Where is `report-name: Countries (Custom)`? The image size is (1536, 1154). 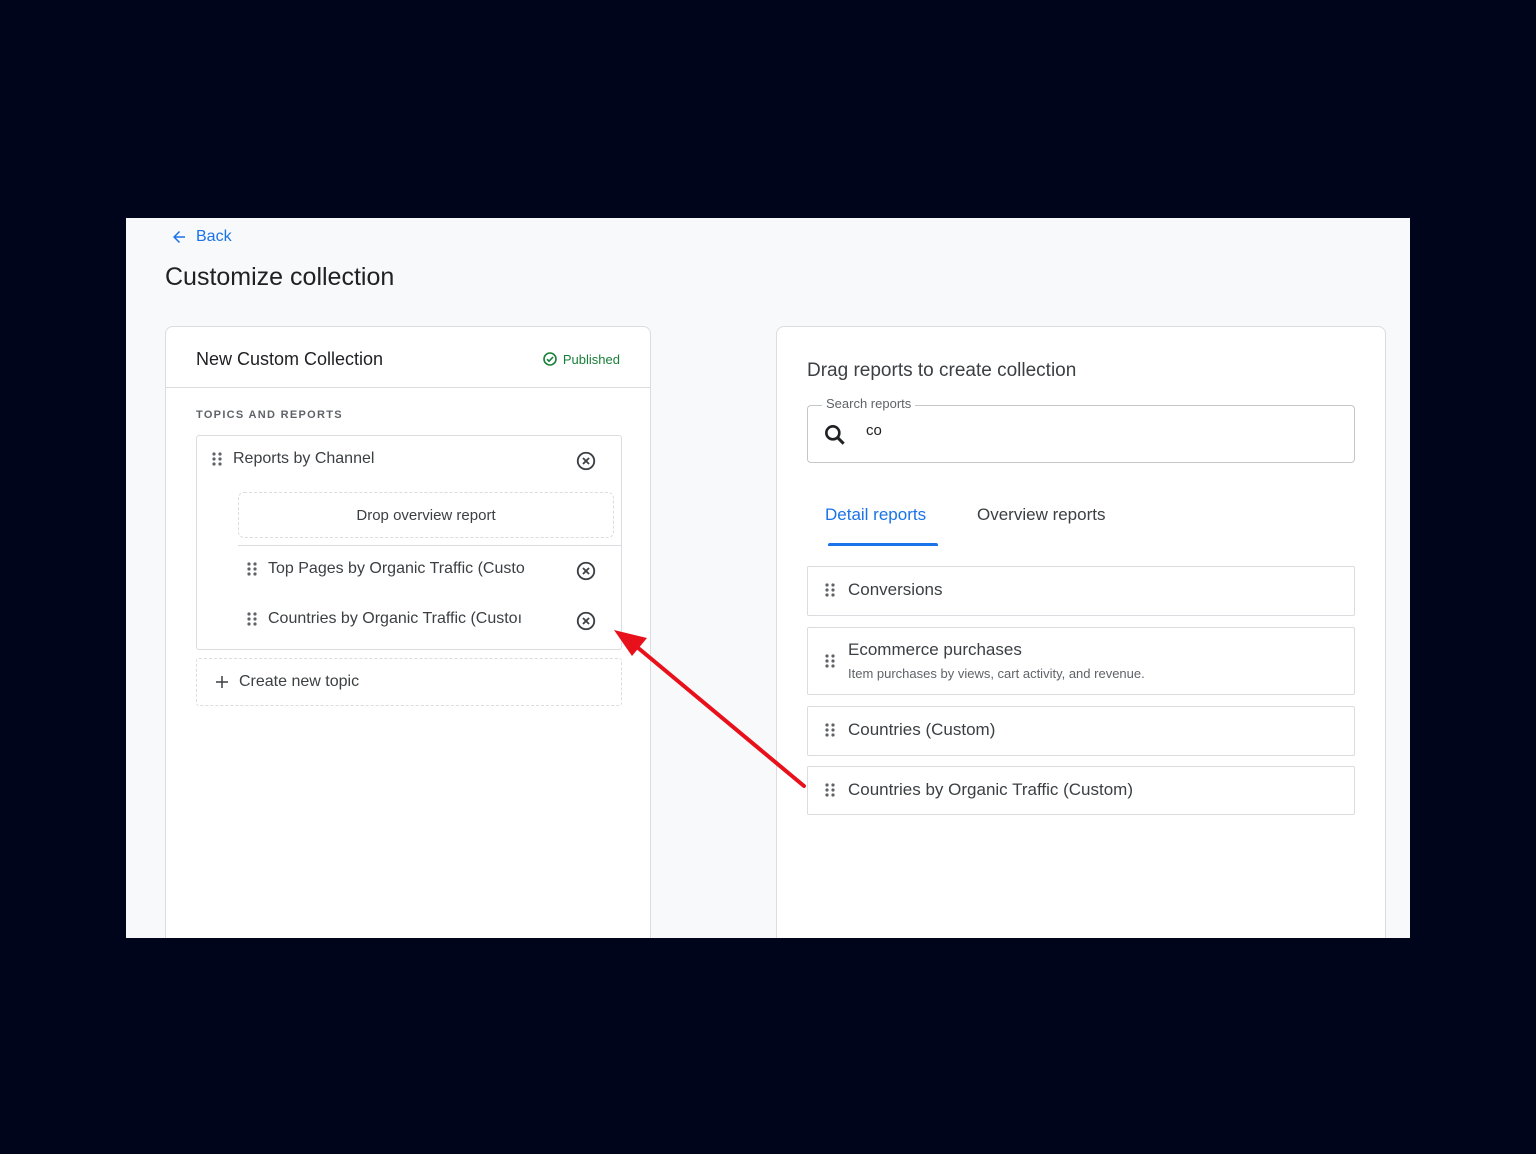 report-name: Countries (Custom) is located at coordinates (922, 729).